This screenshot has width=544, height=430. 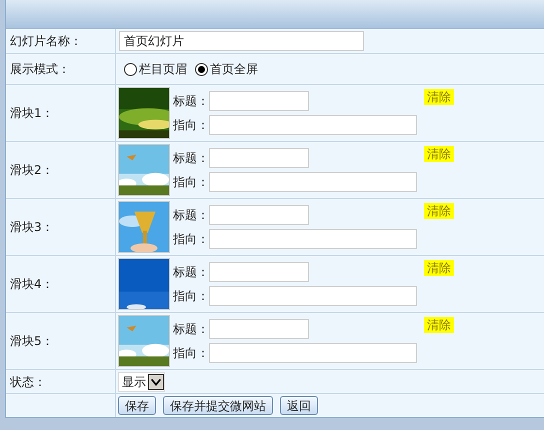 What do you see at coordinates (299, 405) in the screenshot?
I see `form-button: 返回` at bounding box center [299, 405].